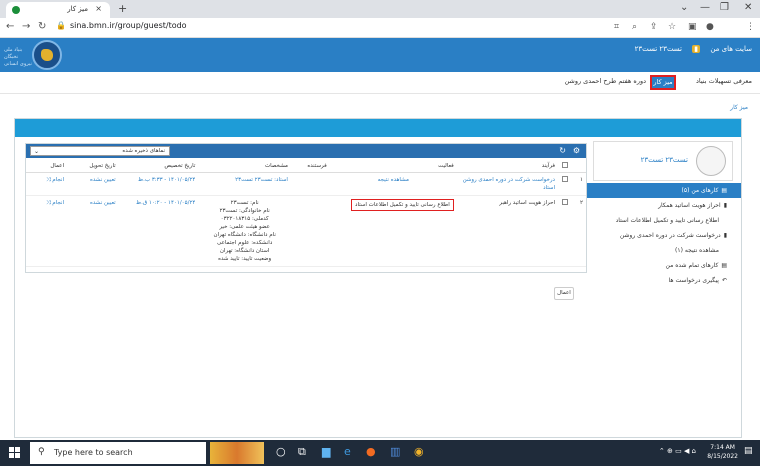 The height and width of the screenshot is (466, 760). Describe the element at coordinates (658, 280) in the screenshot. I see `sidemenu-track-requests: ↶پیگیری درخواست ها` at that location.